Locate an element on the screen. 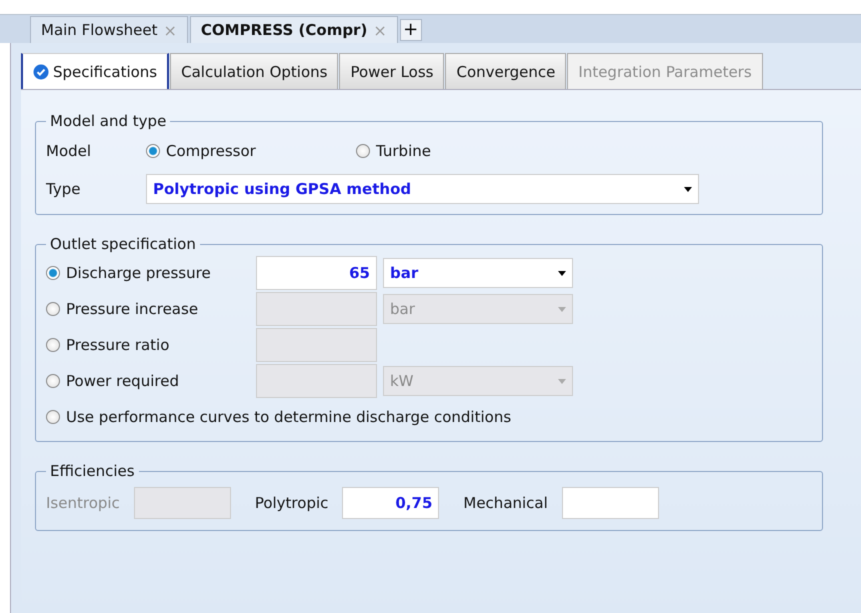 This screenshot has height=613, width=861. tab: Convergence is located at coordinates (505, 71).